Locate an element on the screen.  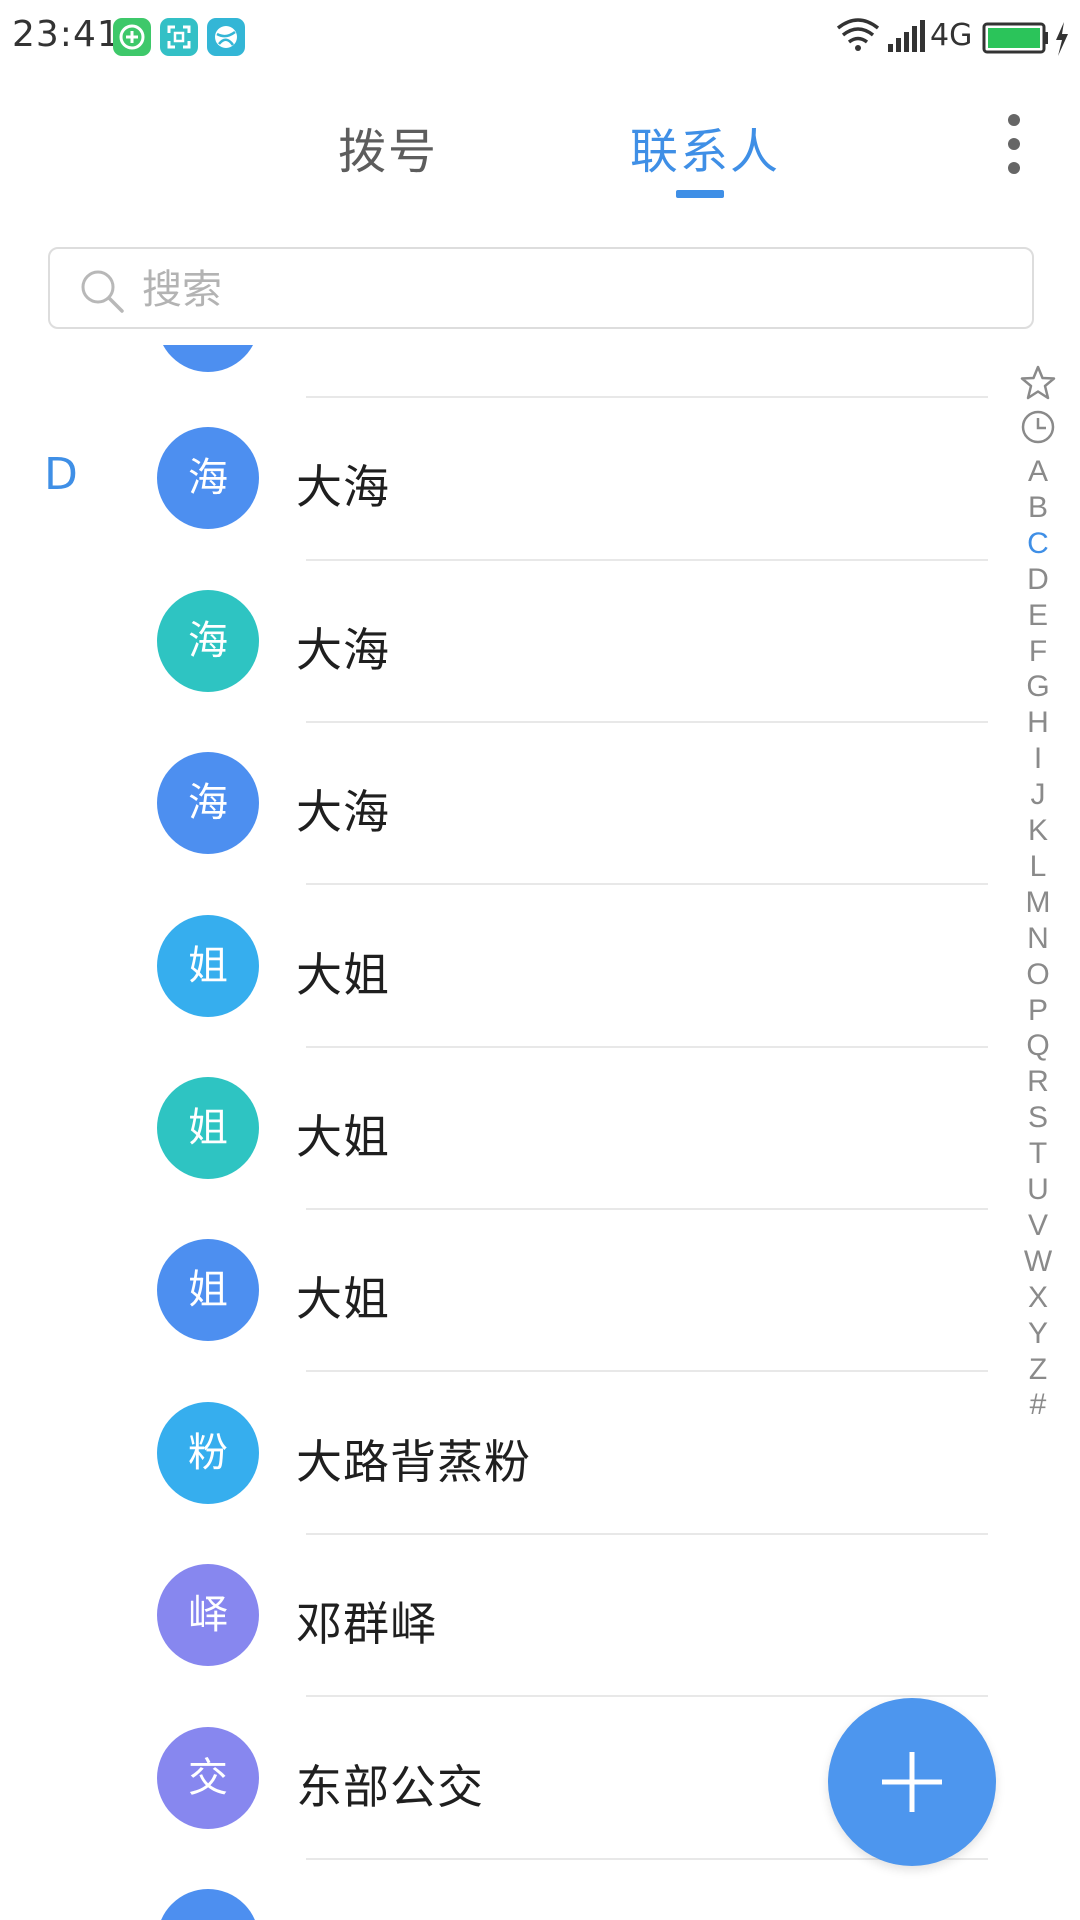
add-contact-button is located at coordinates (912, 1782).